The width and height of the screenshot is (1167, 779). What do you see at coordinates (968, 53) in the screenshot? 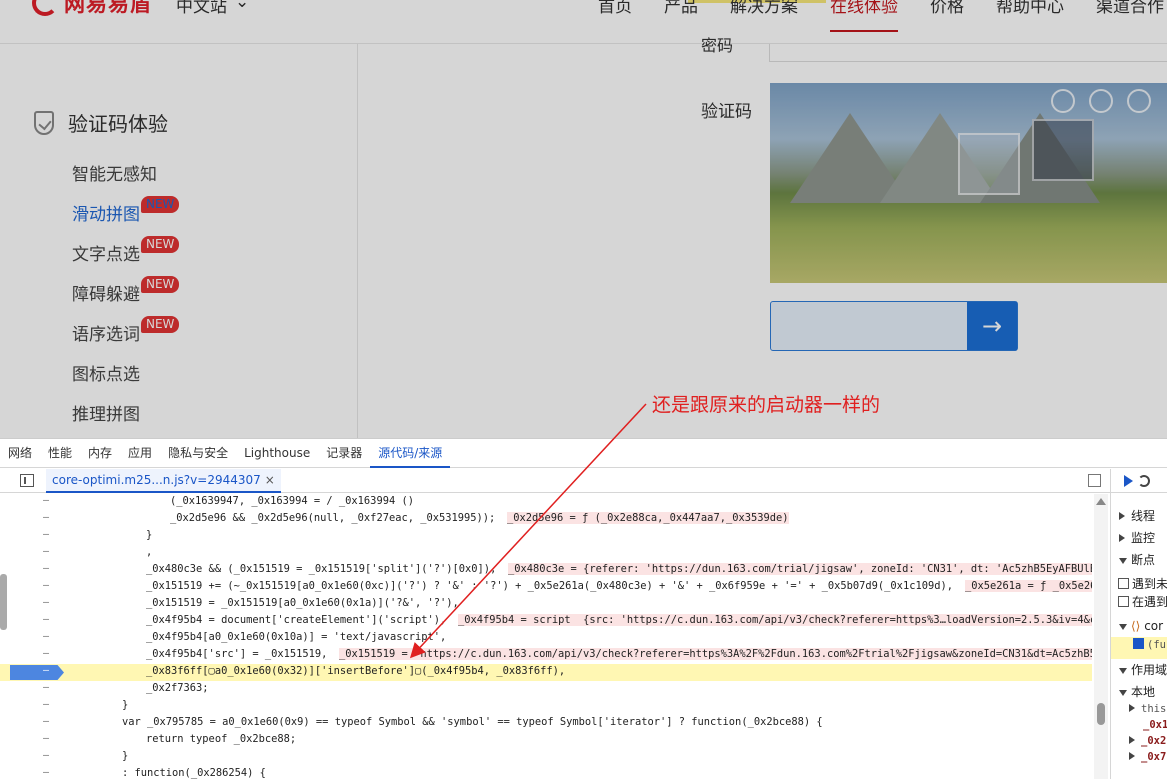
I see `password-input` at bounding box center [968, 53].